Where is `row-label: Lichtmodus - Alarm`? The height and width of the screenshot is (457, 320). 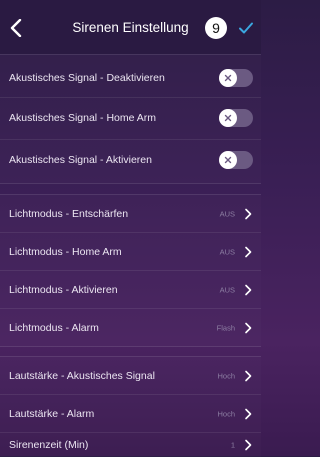 row-label: Lichtmodus - Alarm is located at coordinates (54, 328).